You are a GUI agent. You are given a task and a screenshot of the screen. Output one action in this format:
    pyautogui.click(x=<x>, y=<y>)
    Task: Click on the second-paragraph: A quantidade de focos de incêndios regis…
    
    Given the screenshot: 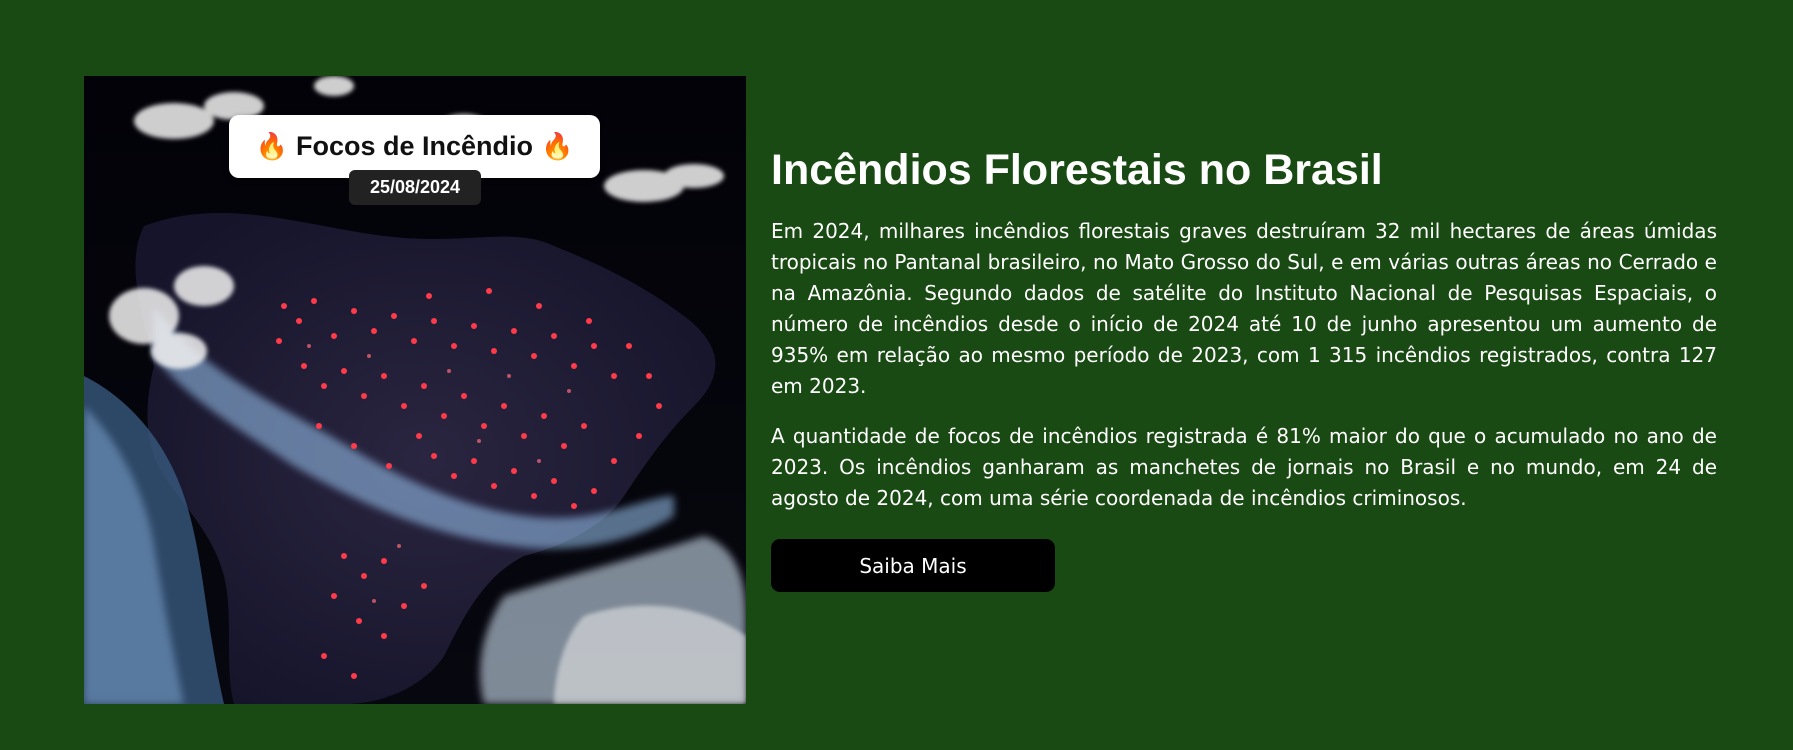 What is the action you would take?
    pyautogui.click(x=1244, y=467)
    